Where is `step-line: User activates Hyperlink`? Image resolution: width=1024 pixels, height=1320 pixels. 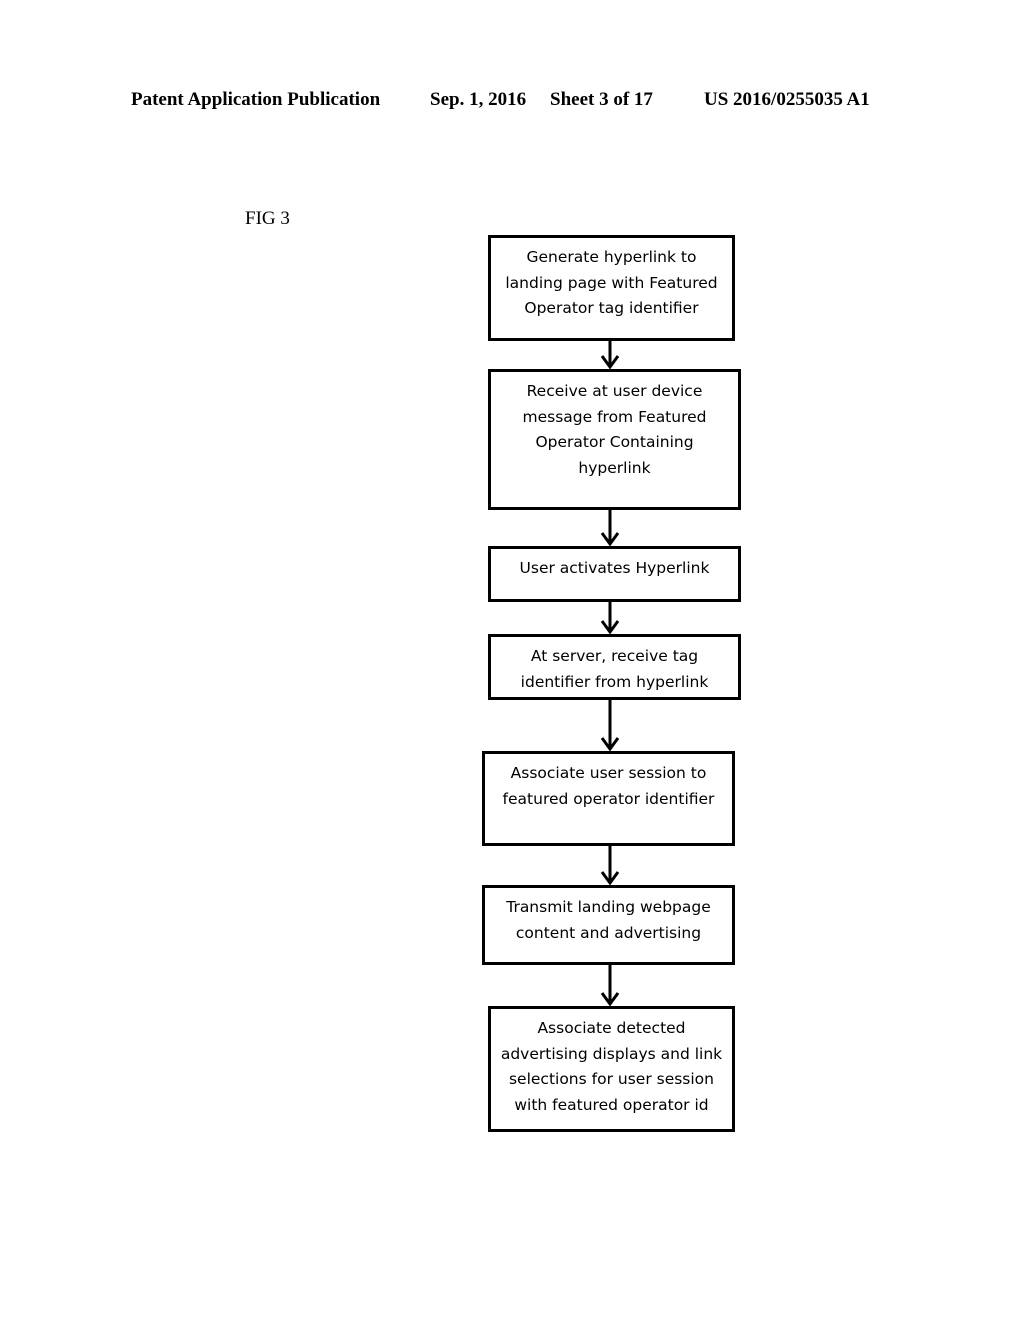
step-line: User activates Hyperlink is located at coordinates (614, 568).